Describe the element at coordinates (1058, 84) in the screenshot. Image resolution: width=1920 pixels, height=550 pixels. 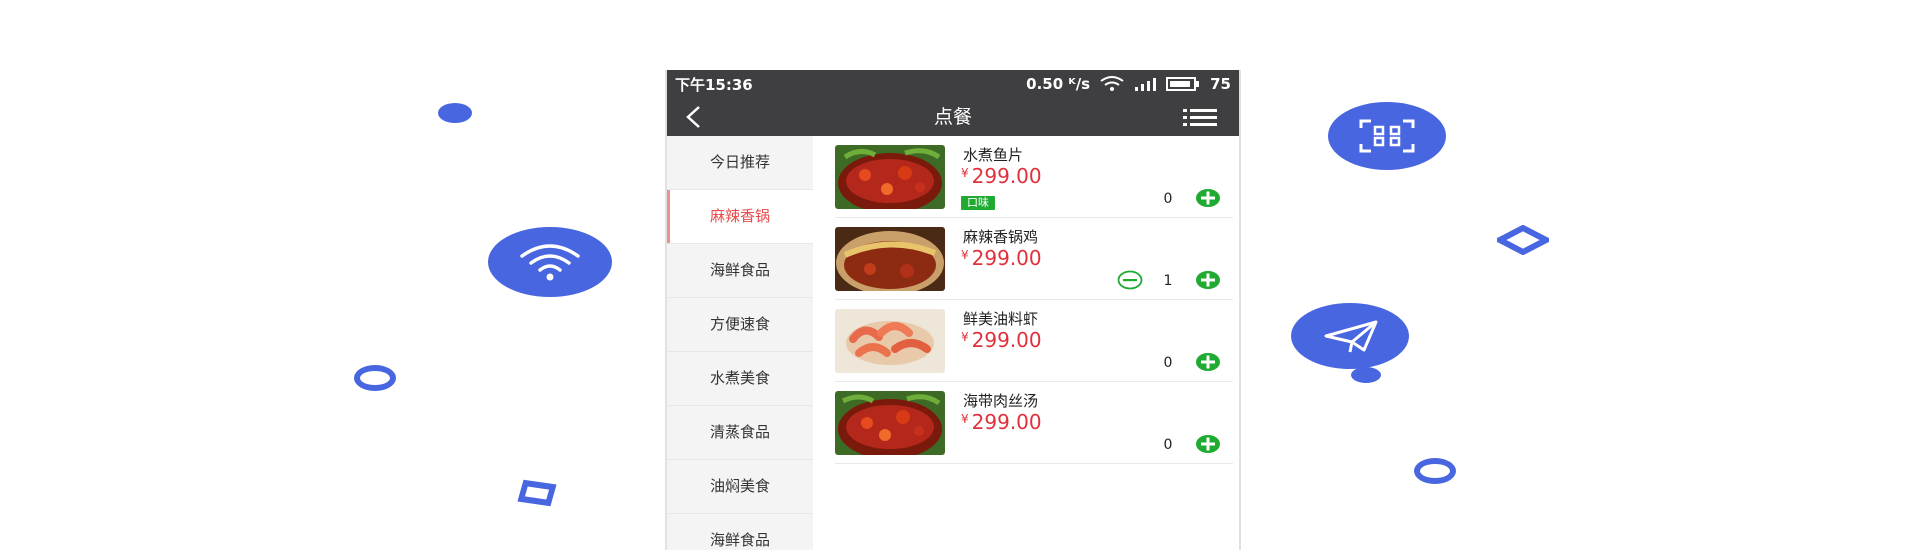
I see `network-speed: 0.50 ᴷ/s` at that location.